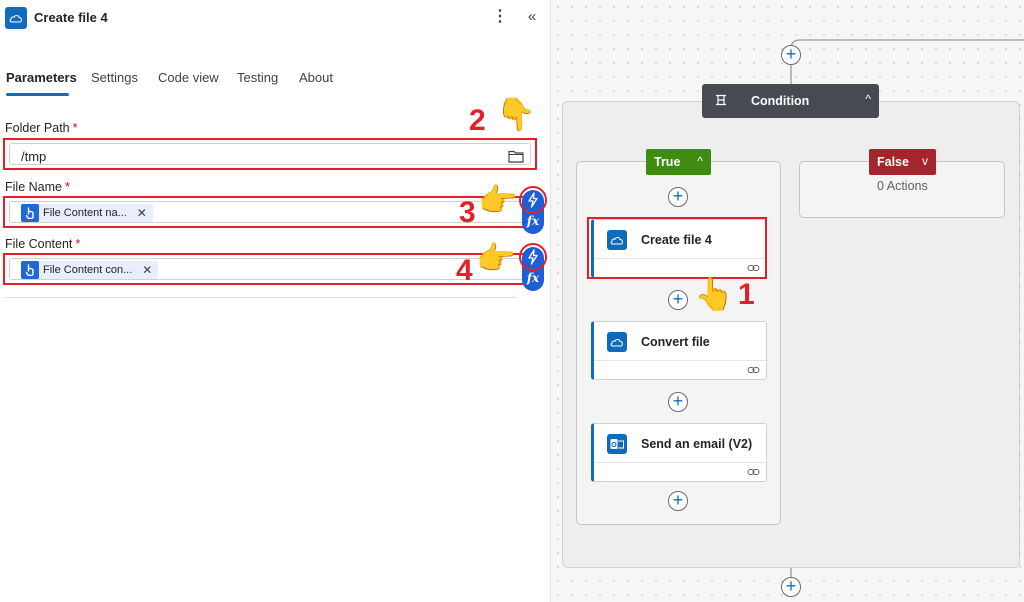  I want to click on pointing-hand-up-icon: 👆, so click(714, 294).